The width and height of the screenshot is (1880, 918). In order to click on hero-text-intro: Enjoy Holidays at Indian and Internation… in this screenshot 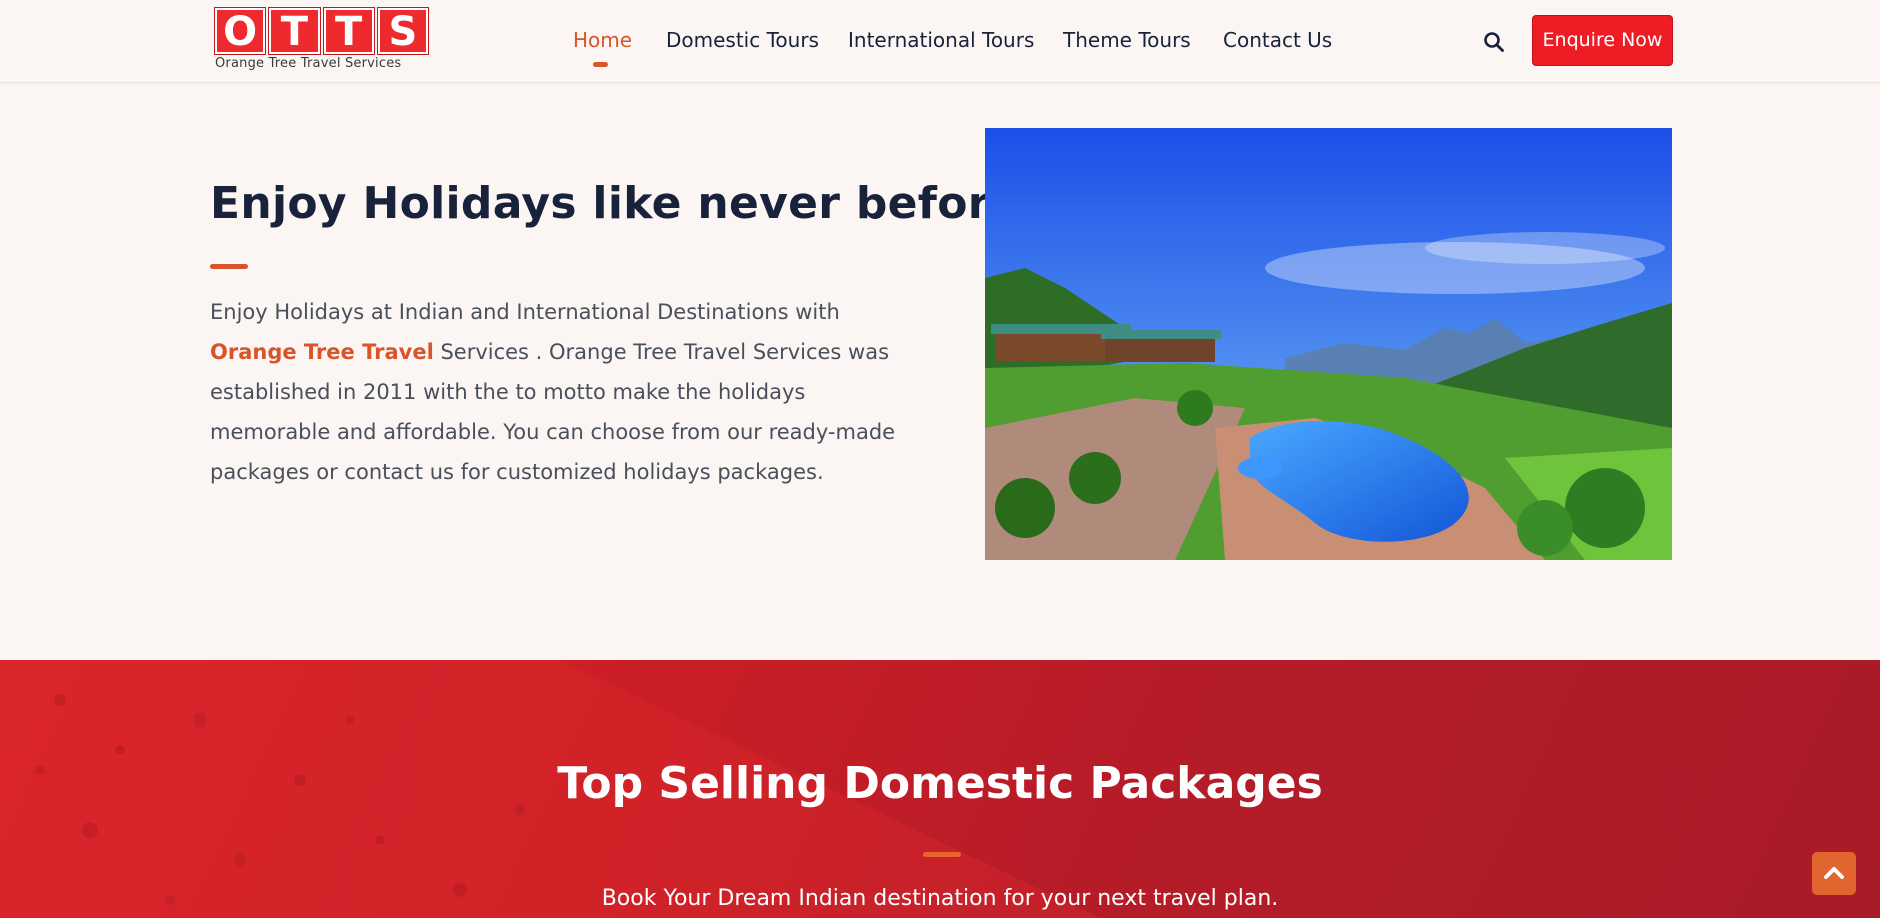, I will do `click(525, 312)`.